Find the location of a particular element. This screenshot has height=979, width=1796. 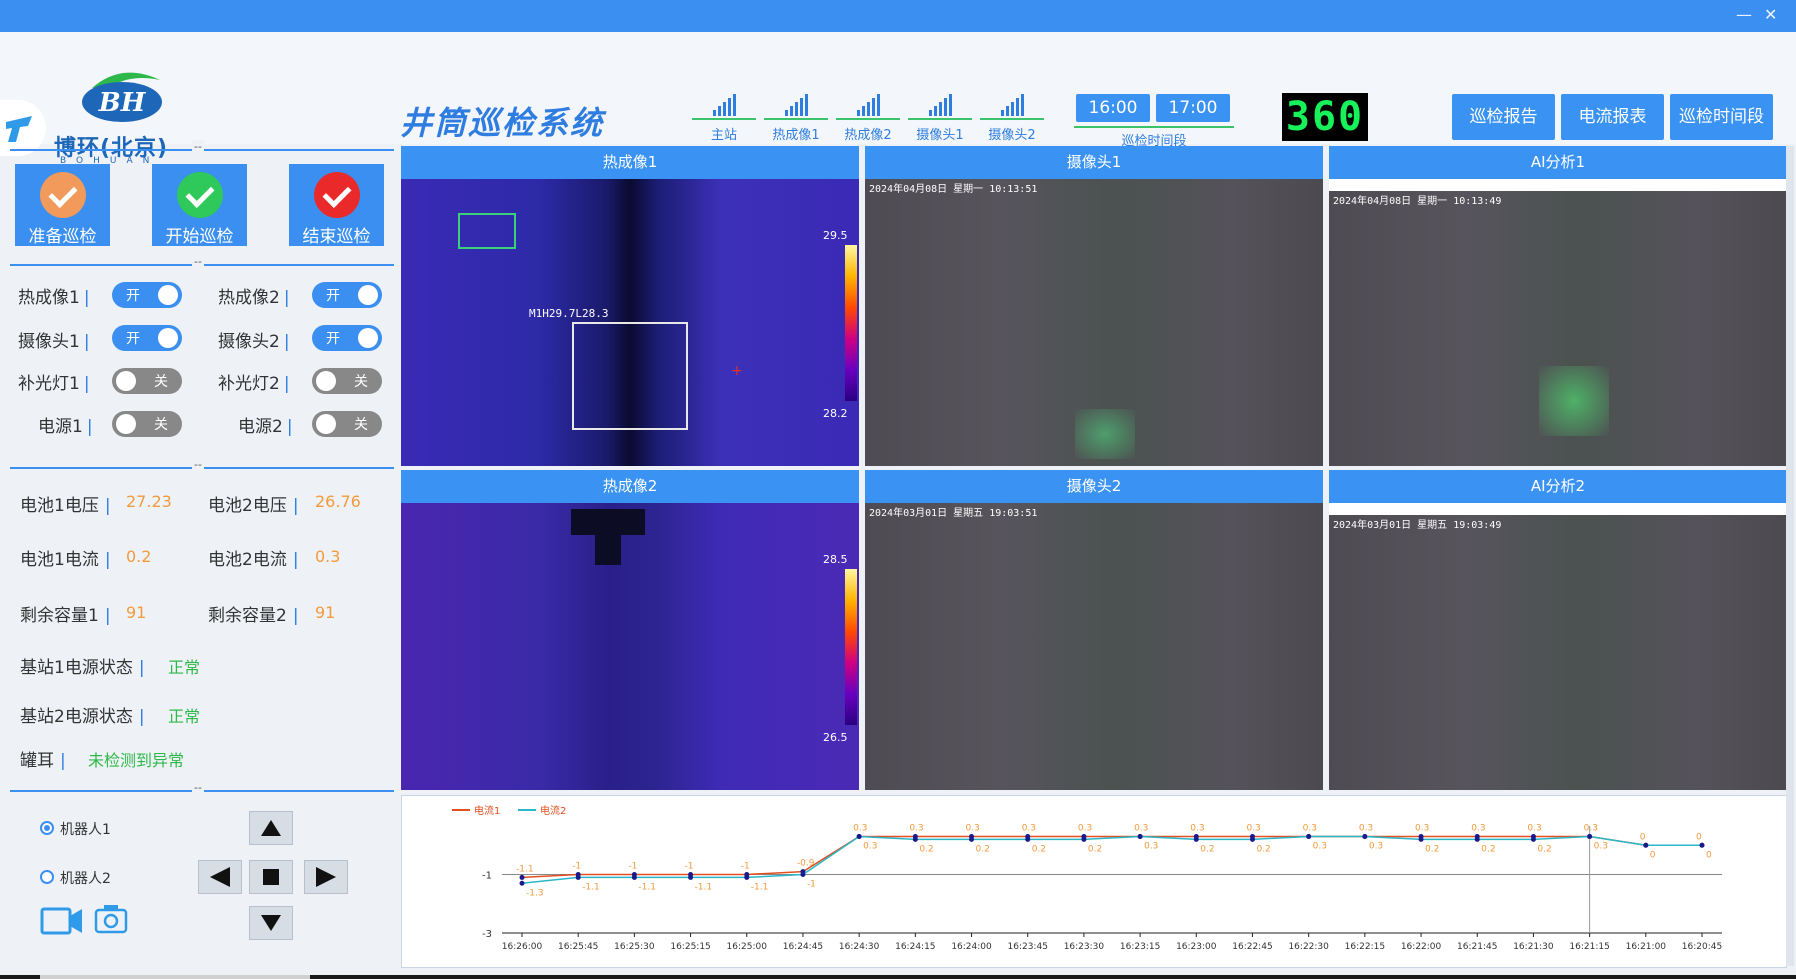

signal-label: 热成像1 is located at coordinates (796, 135).